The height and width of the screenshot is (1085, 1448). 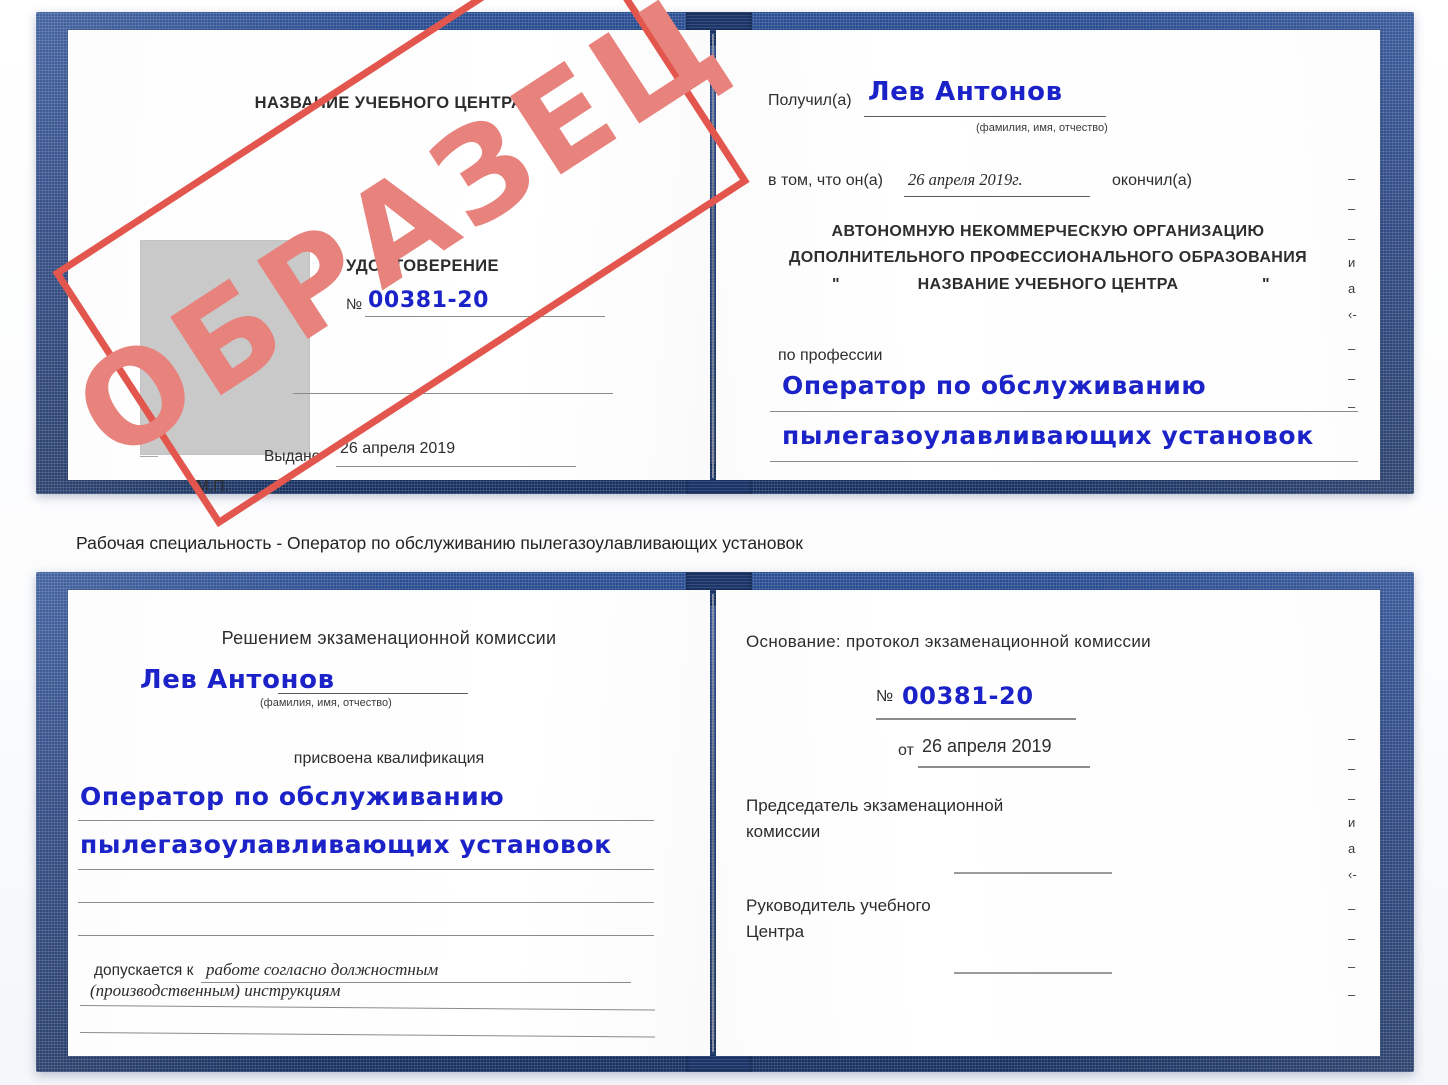 I want to click on chairman-line-1: Председатель экзаменационной, so click(x=875, y=805).